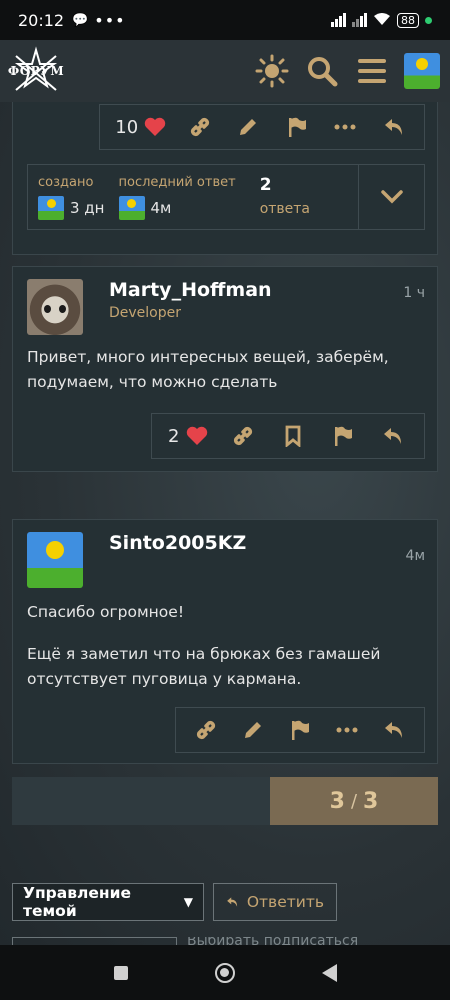 The image size is (450, 1000). What do you see at coordinates (337, 801) in the screenshot?
I see `current-post: 3` at bounding box center [337, 801].